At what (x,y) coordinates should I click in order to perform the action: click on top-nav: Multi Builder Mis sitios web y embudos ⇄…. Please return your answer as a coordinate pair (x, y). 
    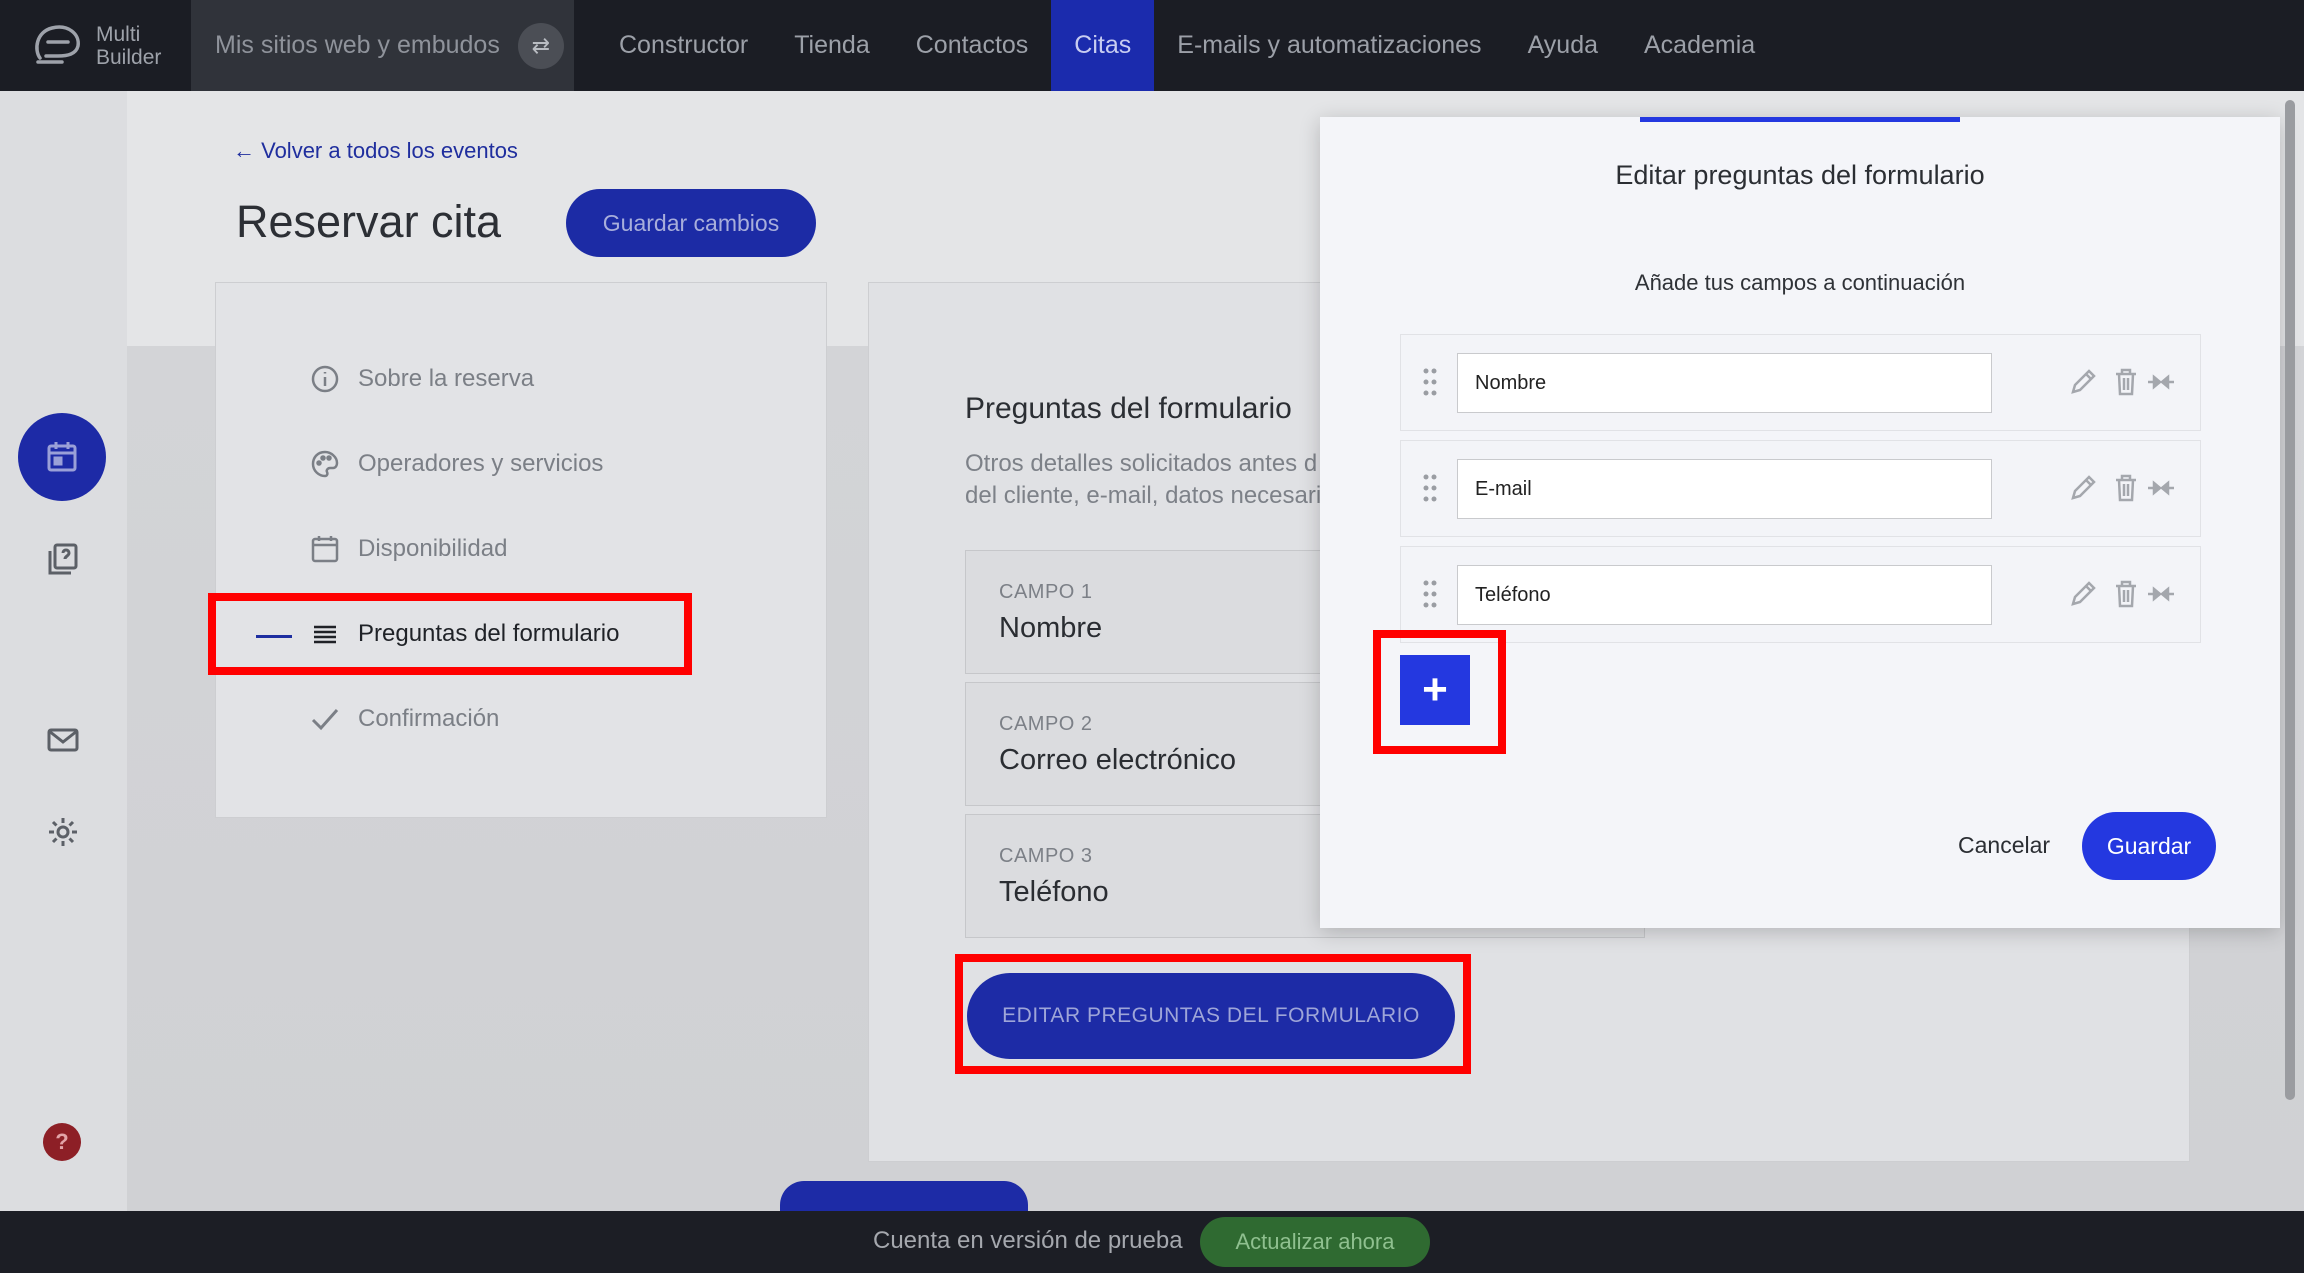
    Looking at the image, I should click on (1152, 45).